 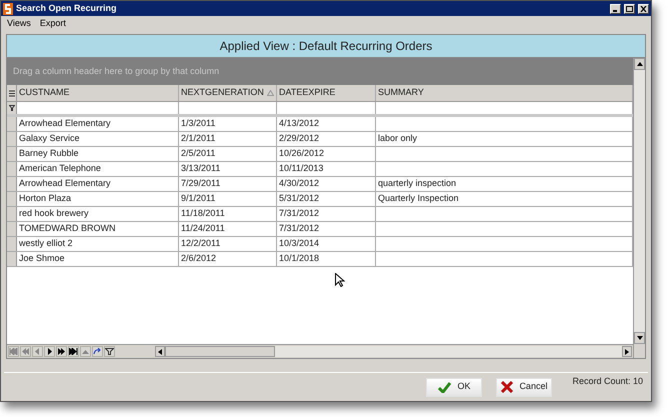 What do you see at coordinates (49, 153) in the screenshot?
I see `table-cell-text: Barney Rubble` at bounding box center [49, 153].